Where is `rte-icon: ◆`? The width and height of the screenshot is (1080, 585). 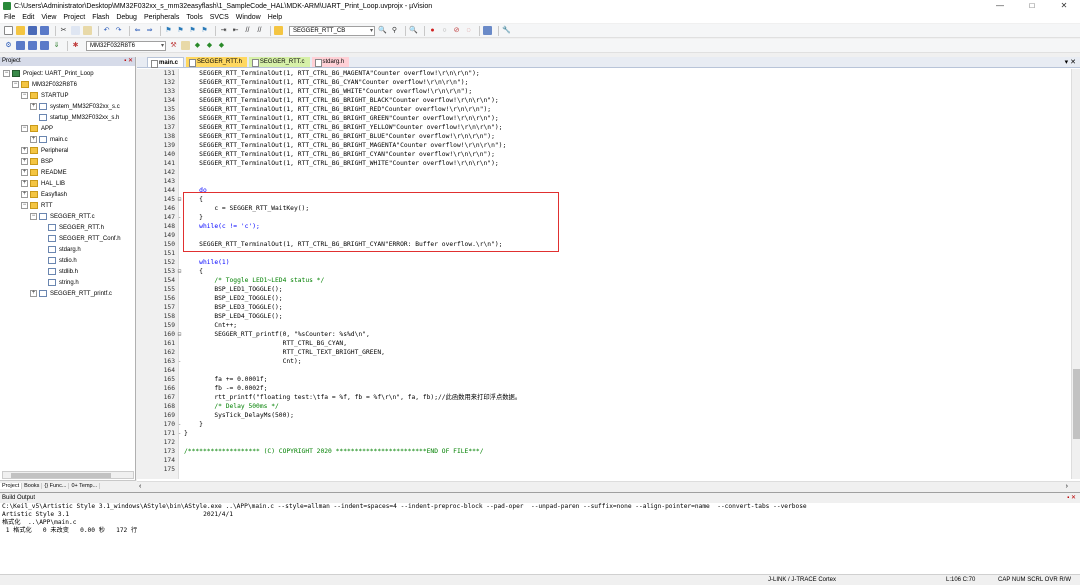 rte-icon: ◆ is located at coordinates (221, 45).